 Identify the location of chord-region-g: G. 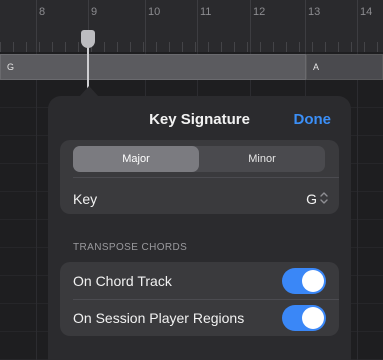
(153, 67).